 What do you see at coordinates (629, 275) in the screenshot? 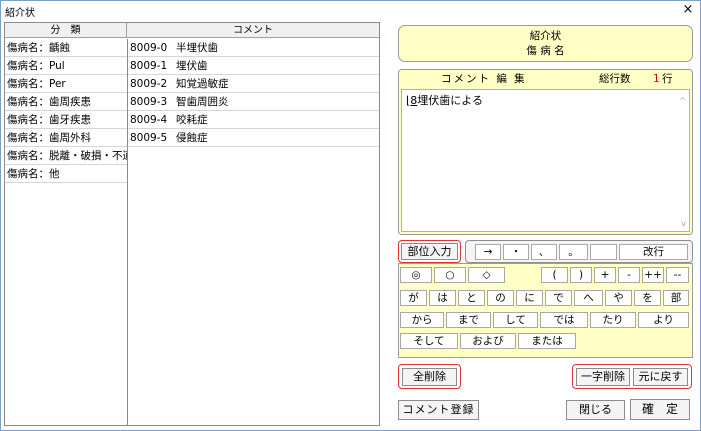
I see `minus-key: -` at bounding box center [629, 275].